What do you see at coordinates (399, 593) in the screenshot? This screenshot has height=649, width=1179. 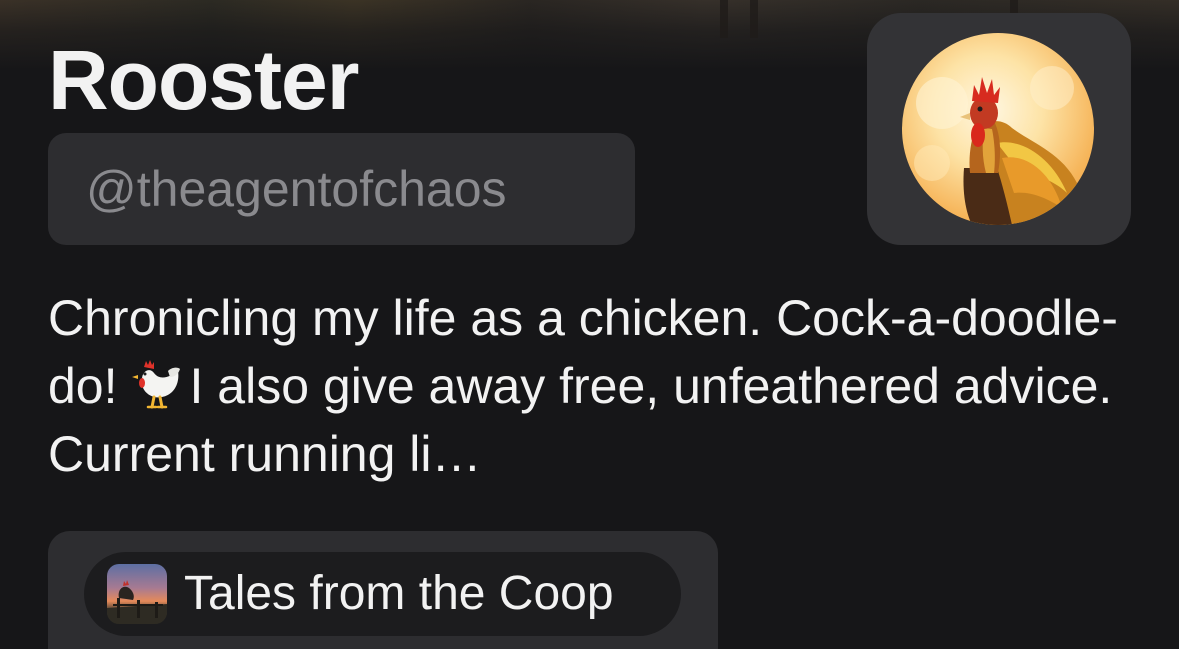 I see `publication-name: Tales from the Coop` at bounding box center [399, 593].